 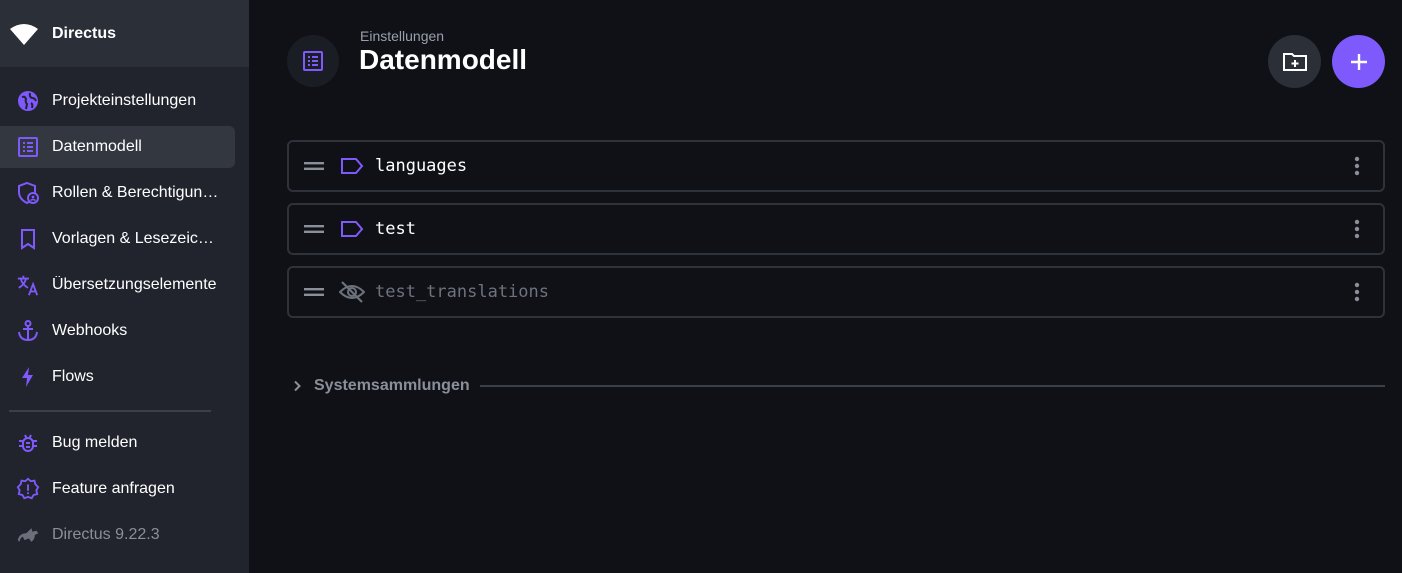 I want to click on collection-row-languages: languages, so click(x=836, y=166).